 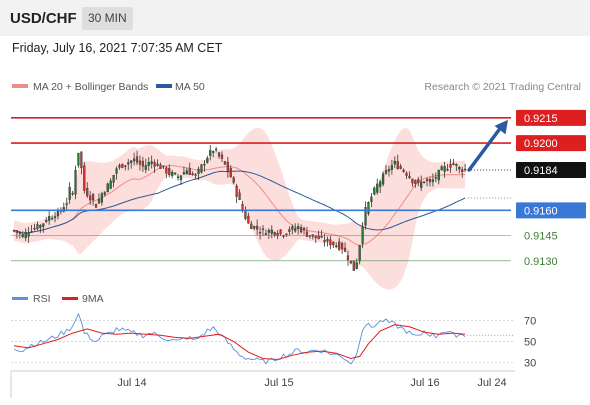 I want to click on target-label: 0.9145, so click(x=541, y=237).